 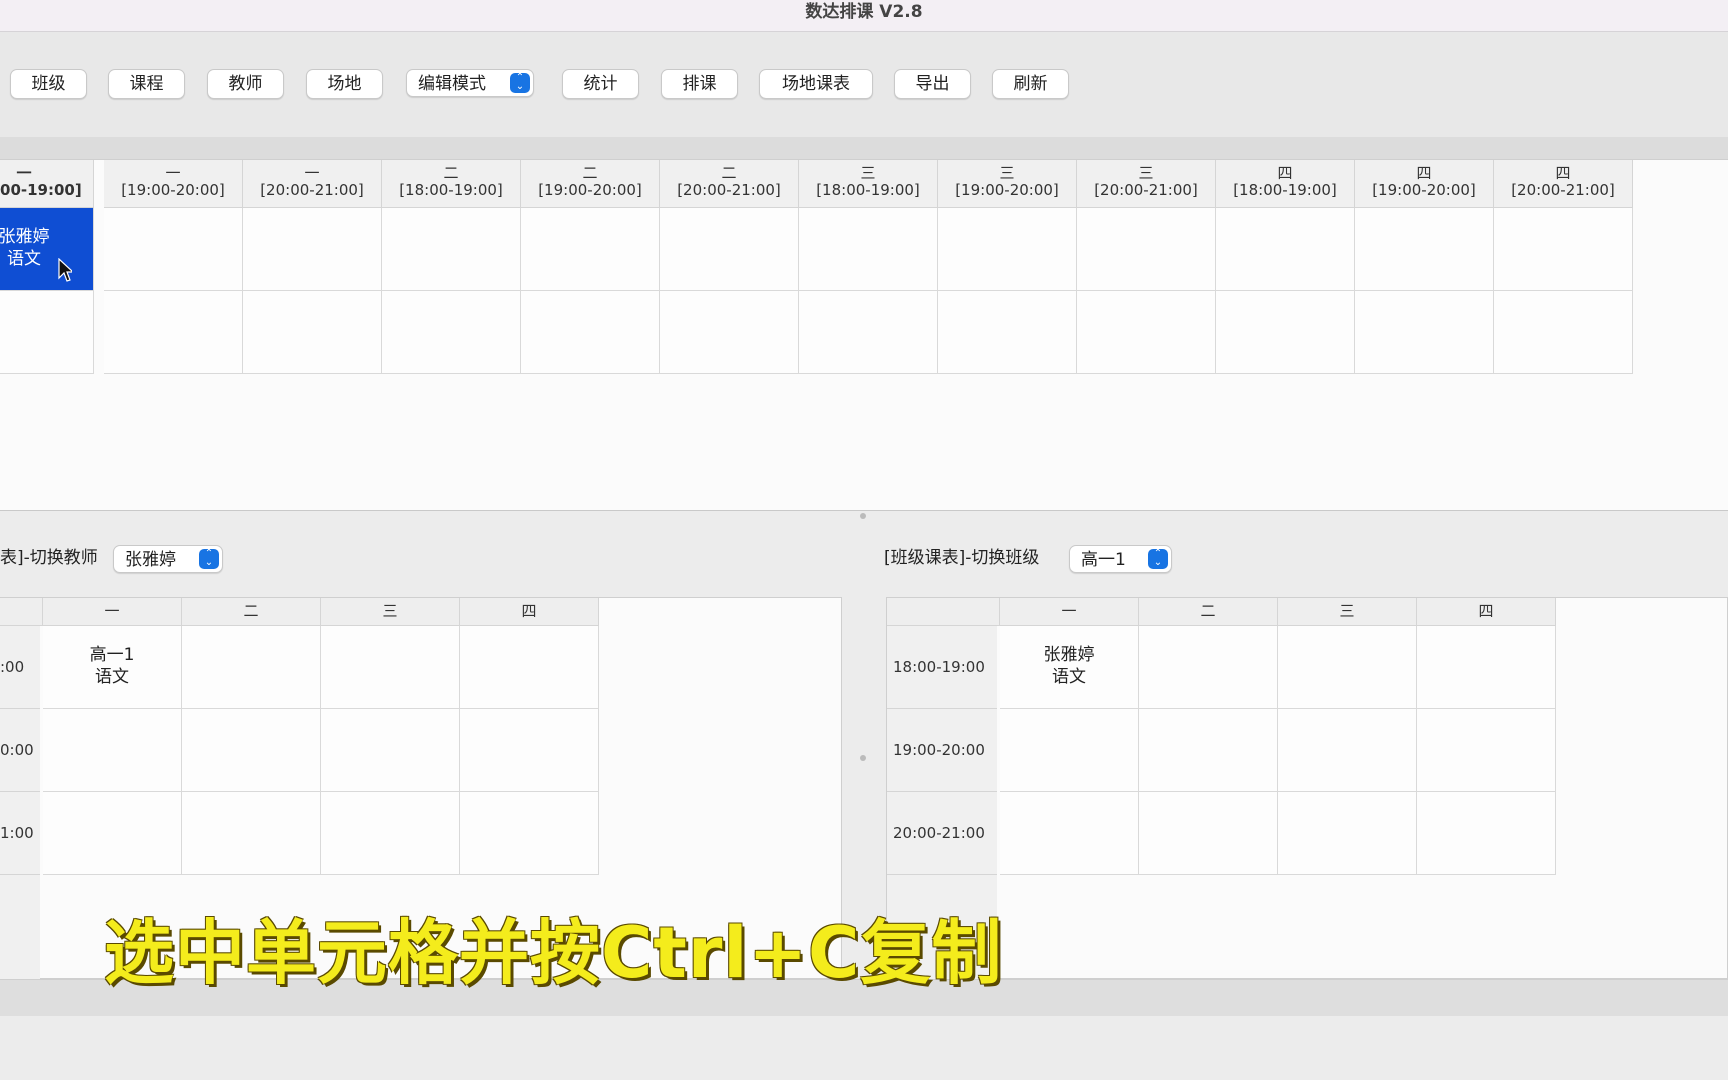 What do you see at coordinates (1285, 173) in the screenshot?
I see `column-day-label: 四` at bounding box center [1285, 173].